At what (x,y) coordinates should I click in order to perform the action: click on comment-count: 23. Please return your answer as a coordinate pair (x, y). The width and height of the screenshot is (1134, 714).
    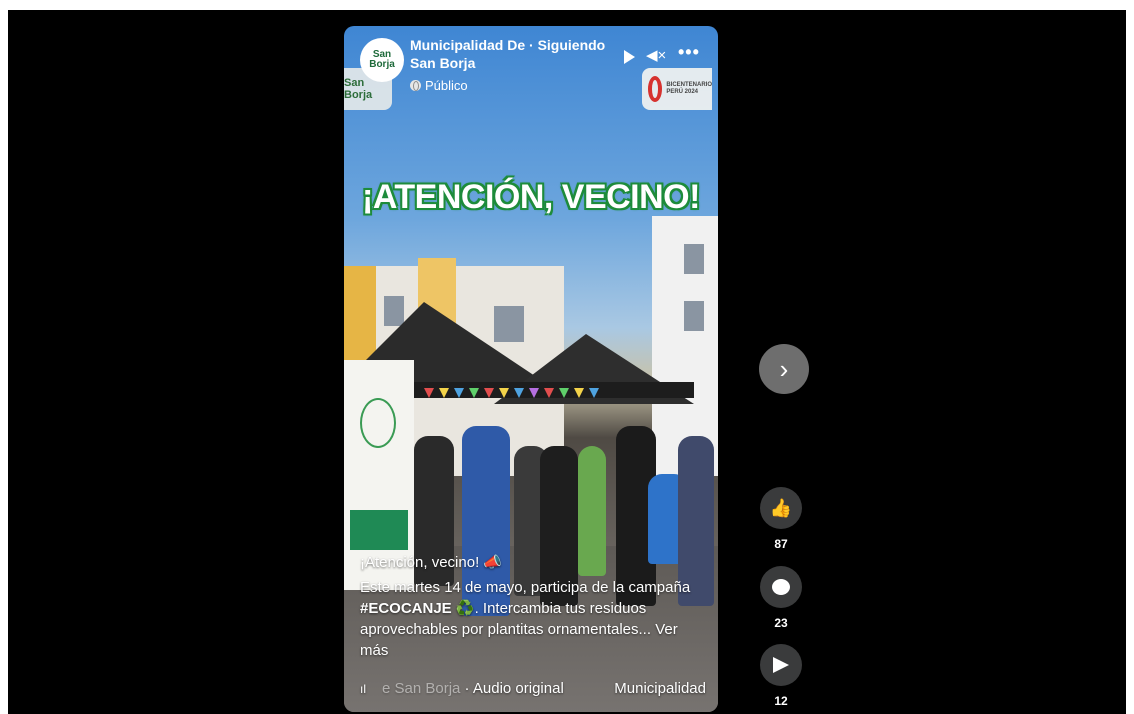
    Looking at the image, I should click on (781, 623).